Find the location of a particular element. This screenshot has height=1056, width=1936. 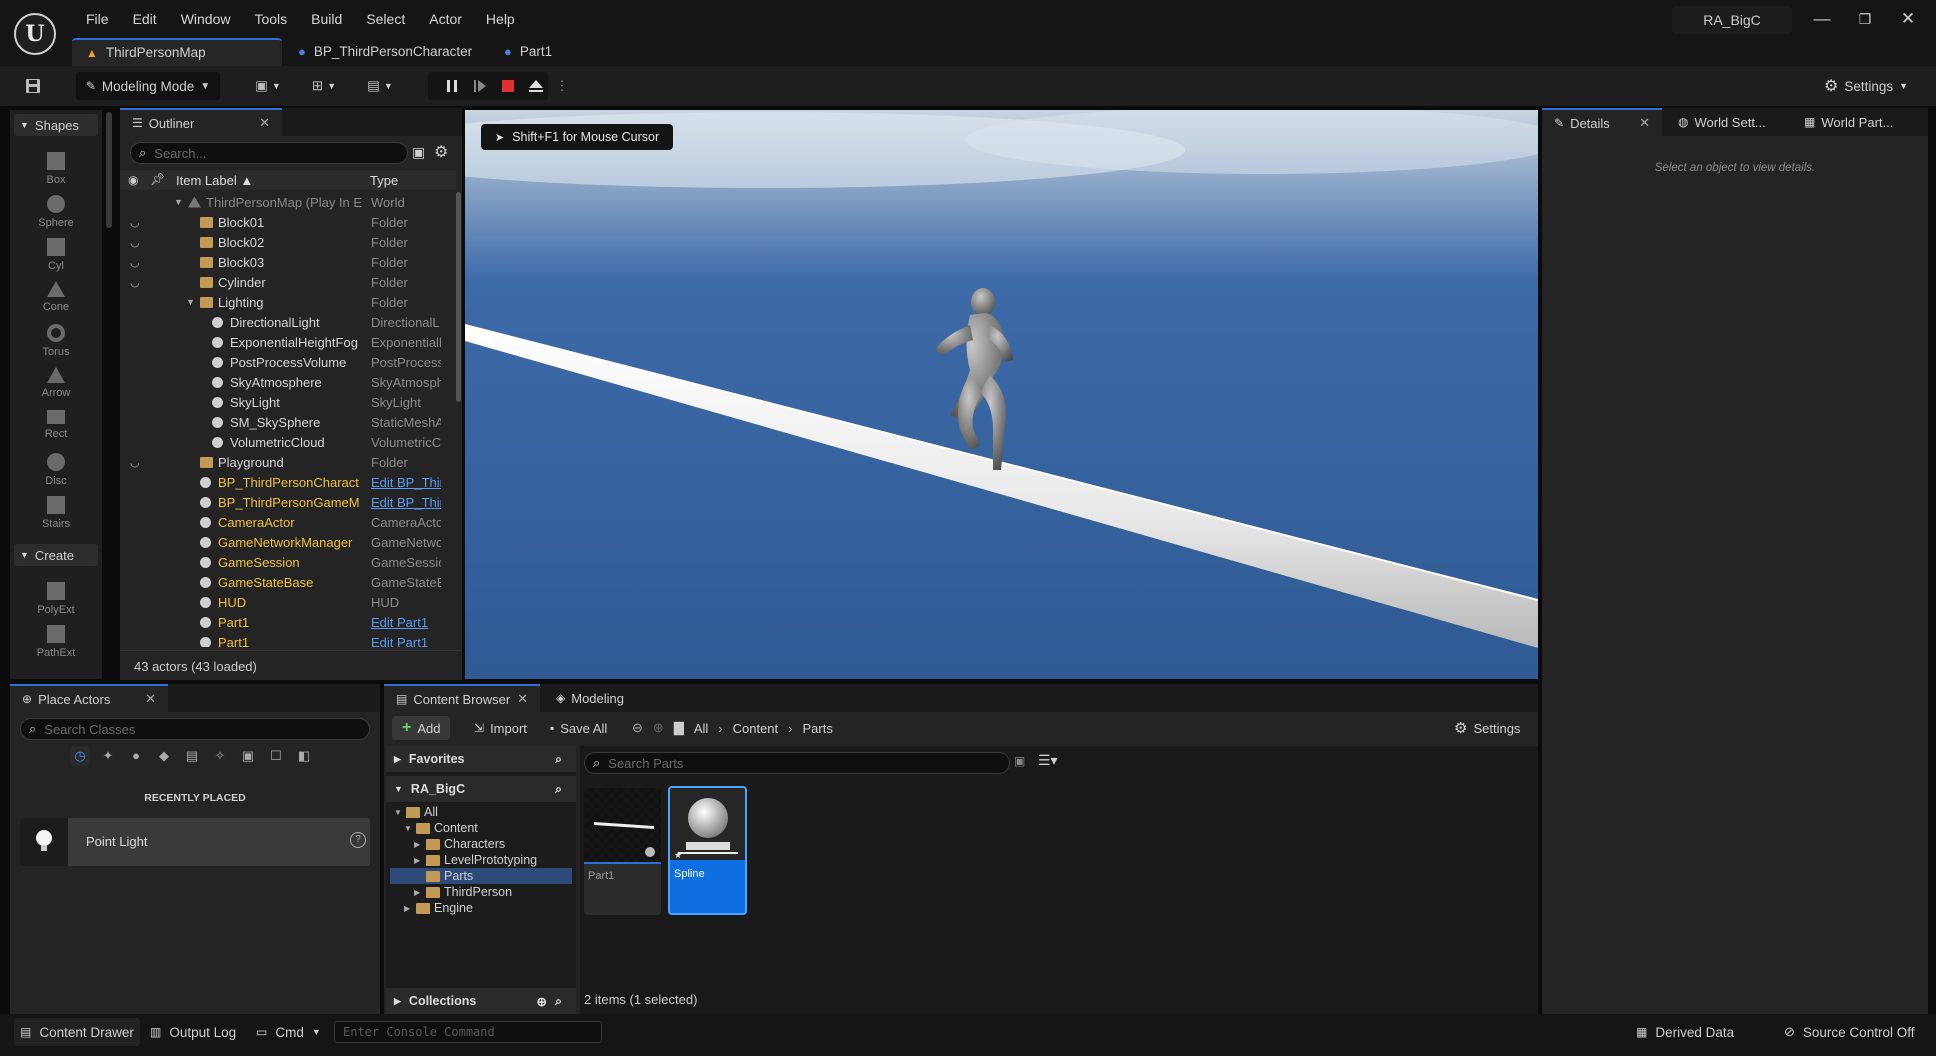

tab-thirdpersonmap: ▲ ThirdPersonMap is located at coordinates (177, 52).